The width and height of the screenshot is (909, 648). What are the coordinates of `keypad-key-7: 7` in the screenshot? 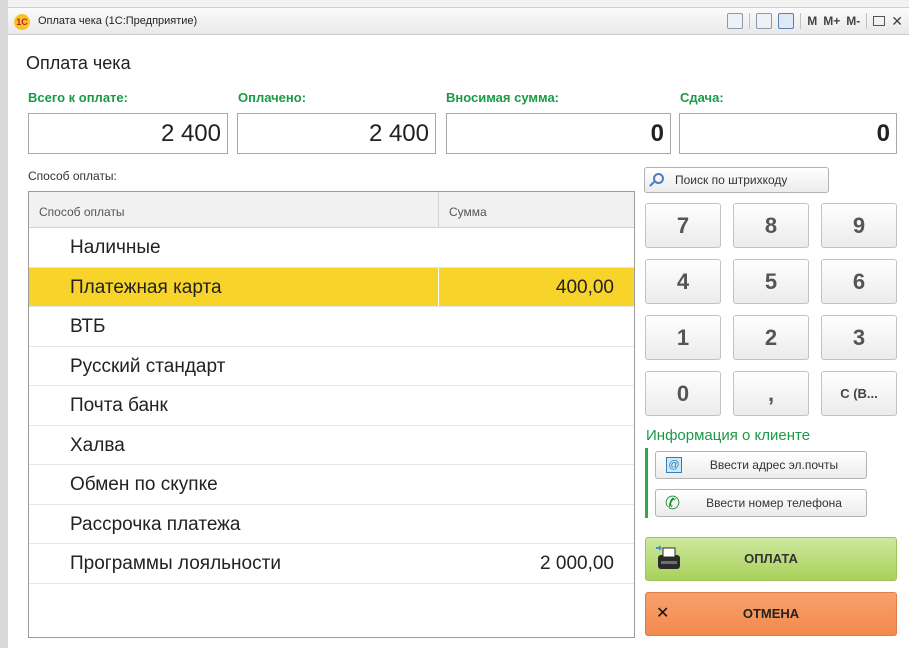 It's located at (683, 225).